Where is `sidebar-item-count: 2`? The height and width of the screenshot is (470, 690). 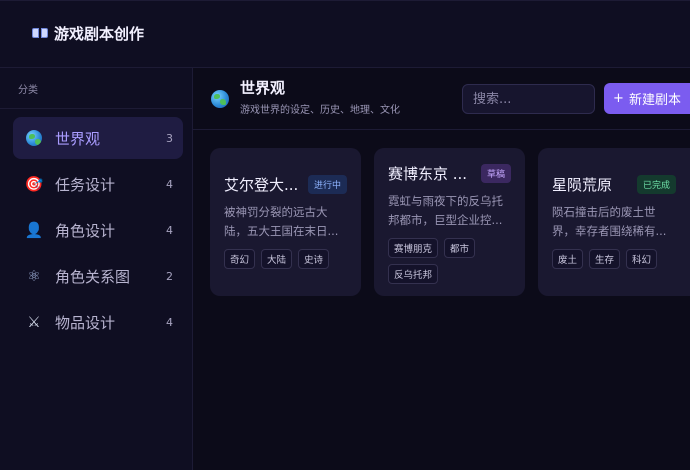 sidebar-item-count: 2 is located at coordinates (169, 276).